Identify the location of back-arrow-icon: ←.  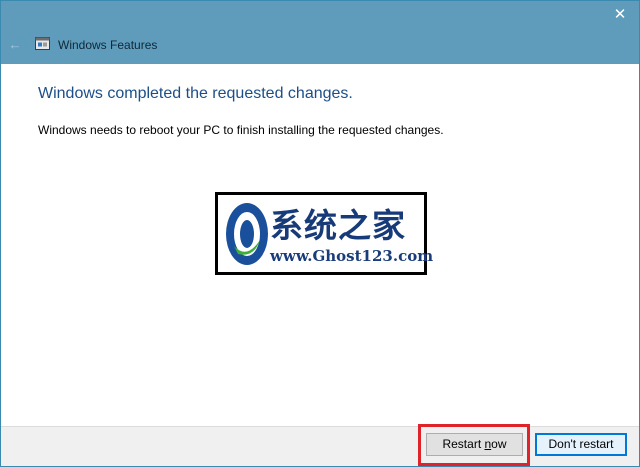
(15, 44).